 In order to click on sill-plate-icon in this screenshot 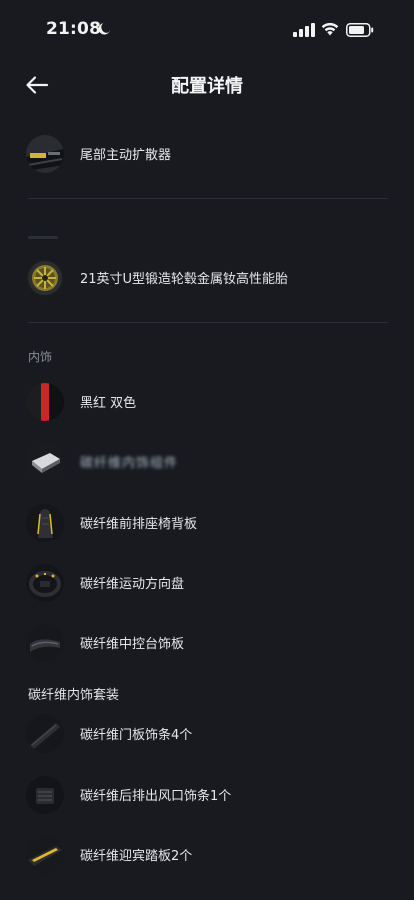, I will do `click(45, 855)`.